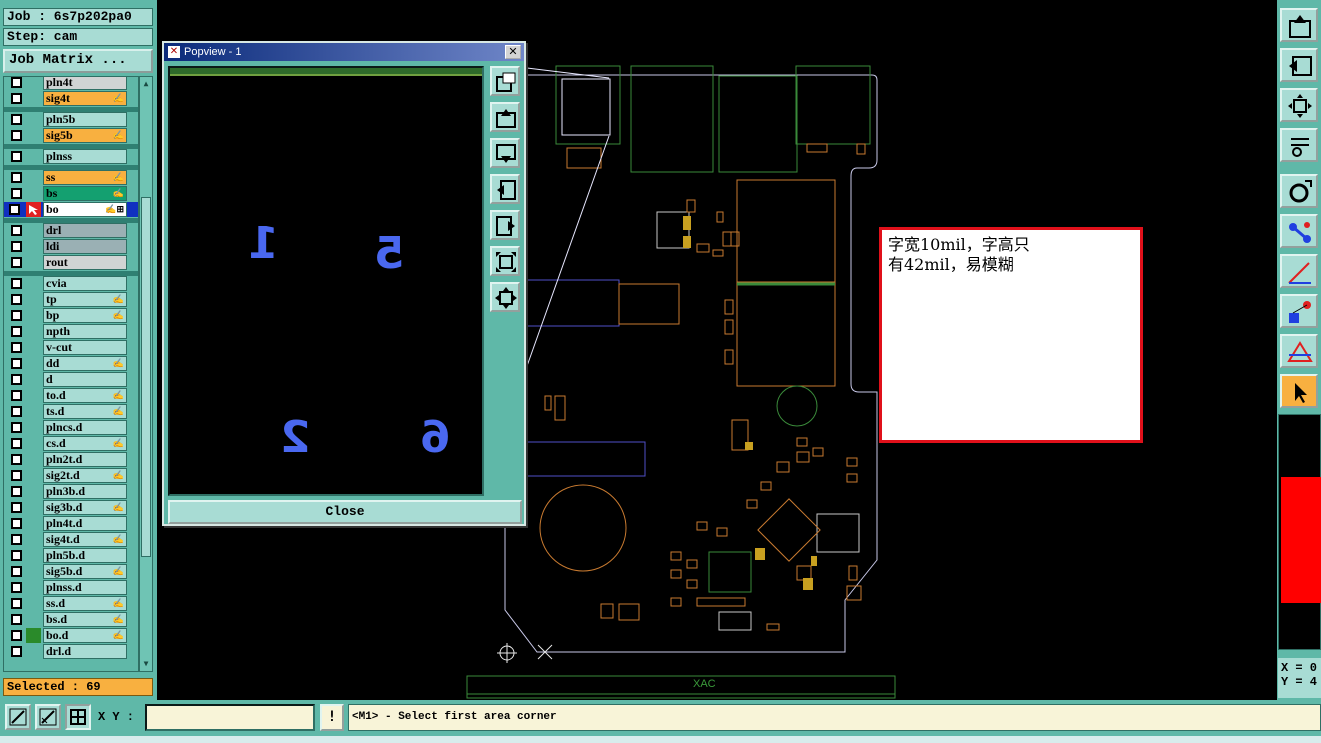 Image resolution: width=1321 pixels, height=743 pixels. Describe the element at coordinates (85, 555) in the screenshot. I see `layer-name: pln5b.d` at that location.